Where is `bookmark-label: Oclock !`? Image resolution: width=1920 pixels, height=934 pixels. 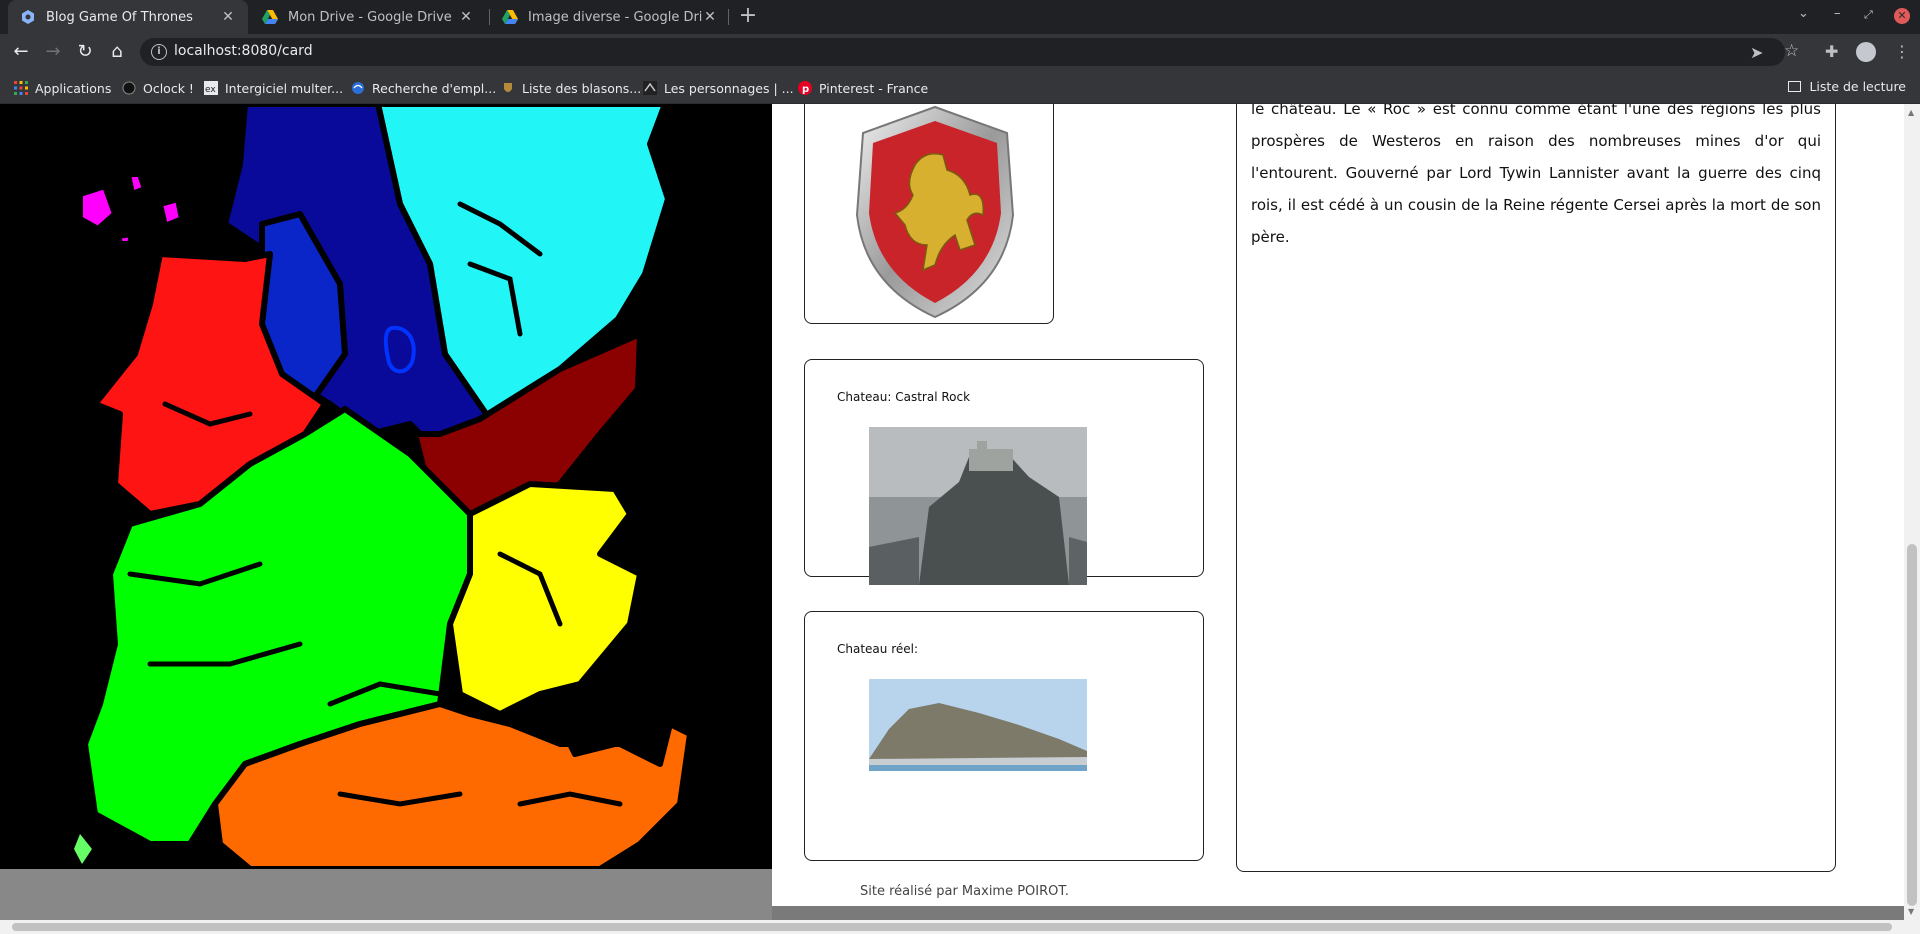
bookmark-label: Oclock ! is located at coordinates (168, 88).